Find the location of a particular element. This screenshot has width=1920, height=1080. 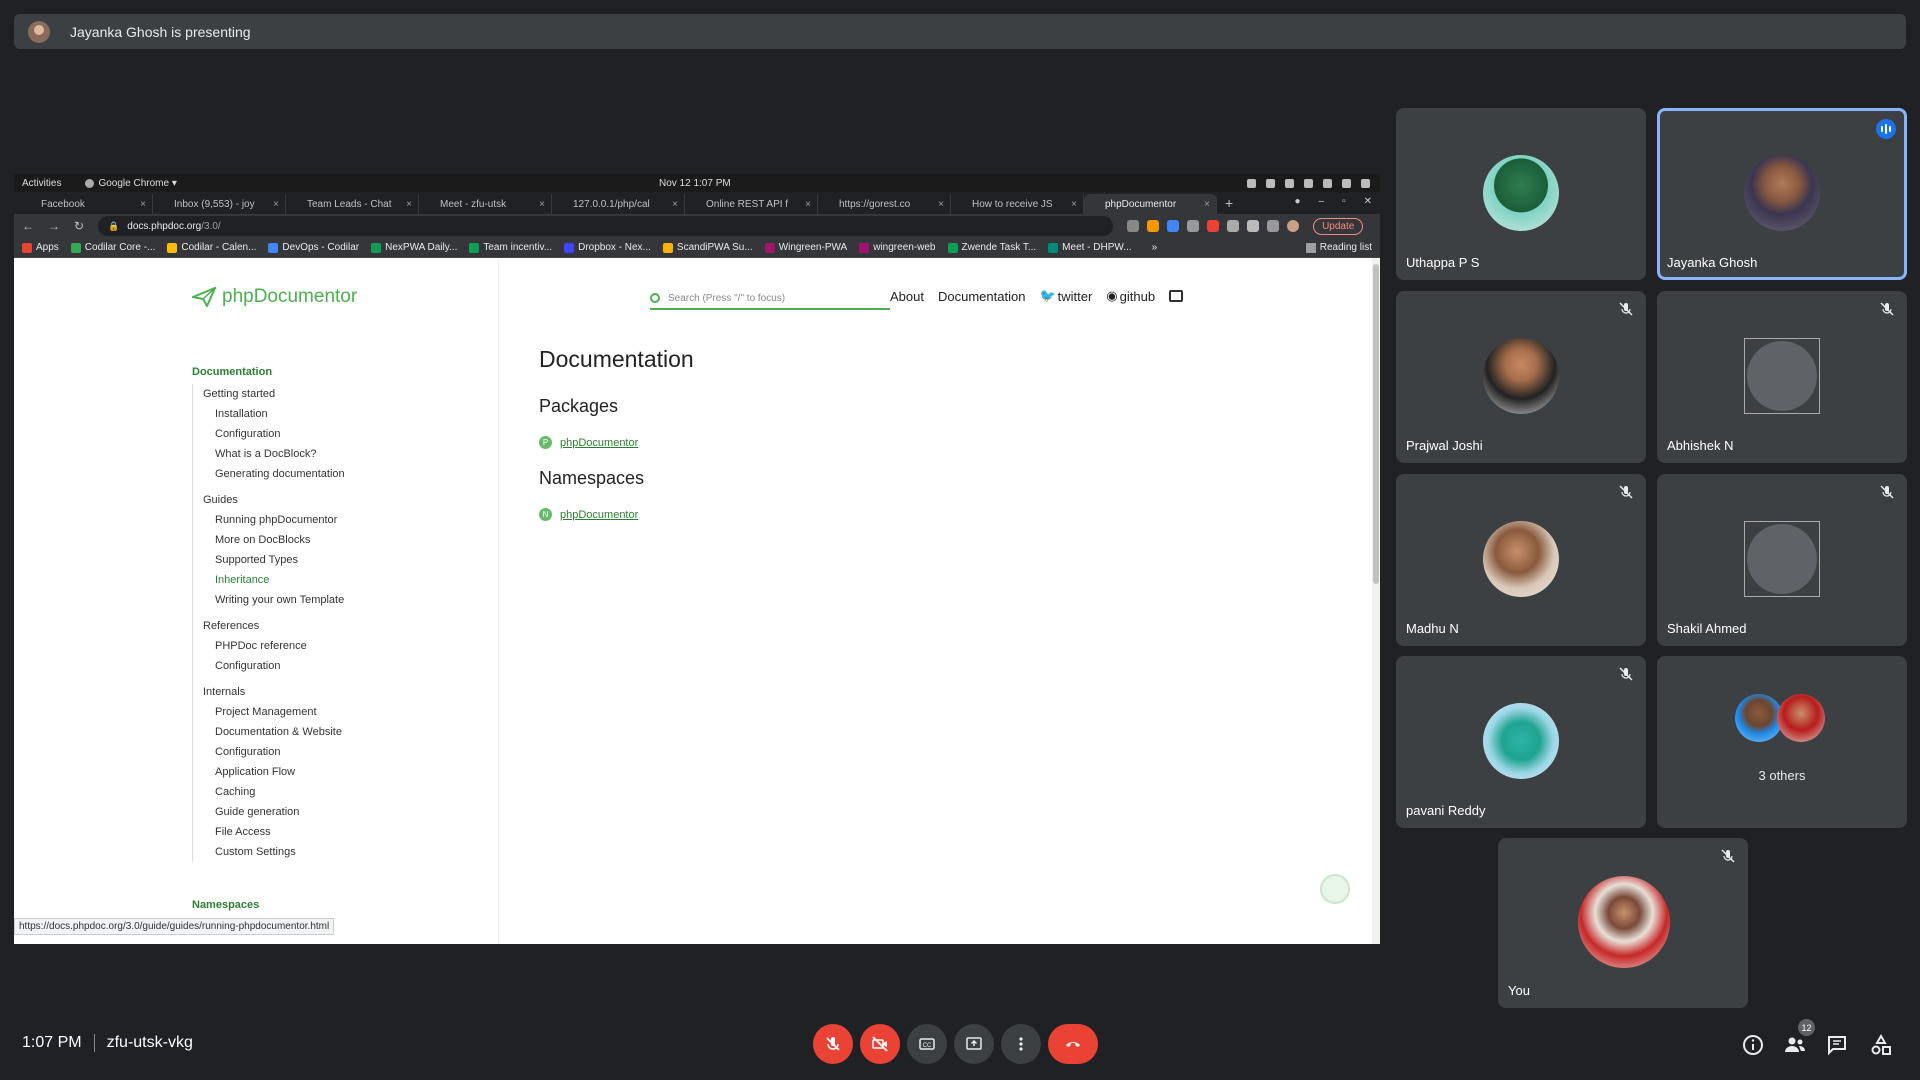

sidebar-link: Caching is located at coordinates (235, 792).